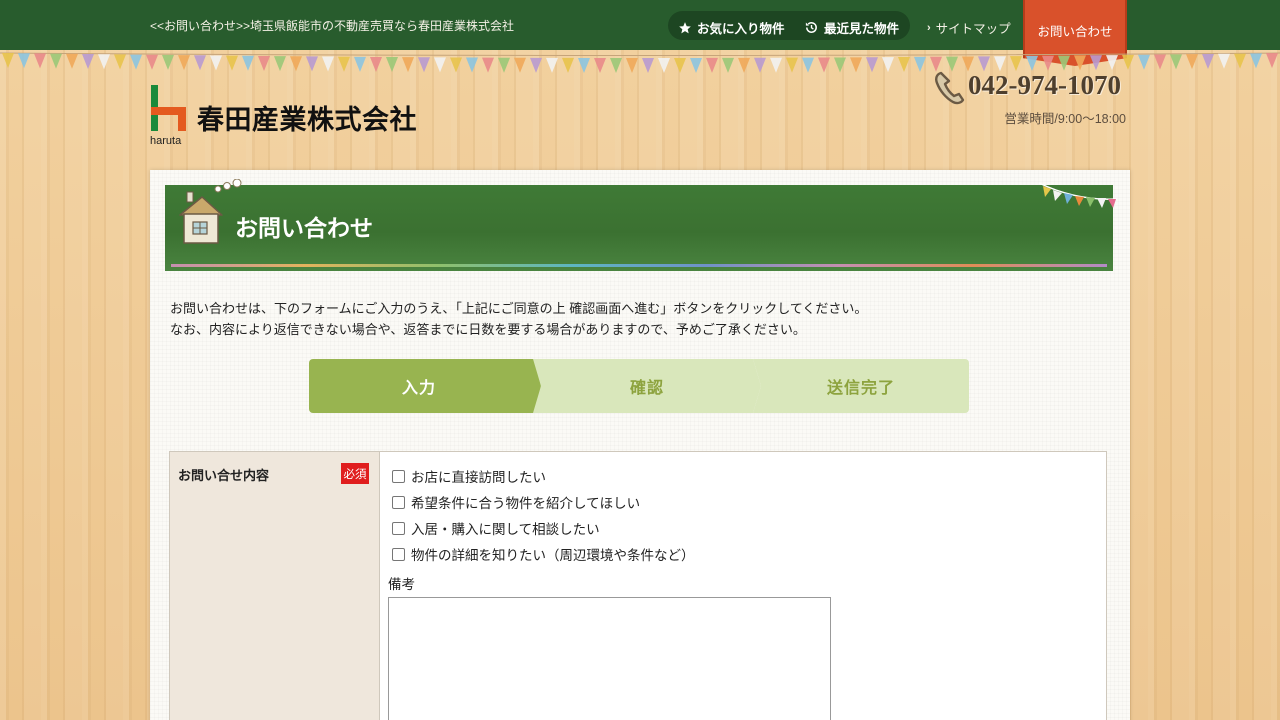 The width and height of the screenshot is (1280, 720). I want to click on logo-text: haruta, so click(166, 141).